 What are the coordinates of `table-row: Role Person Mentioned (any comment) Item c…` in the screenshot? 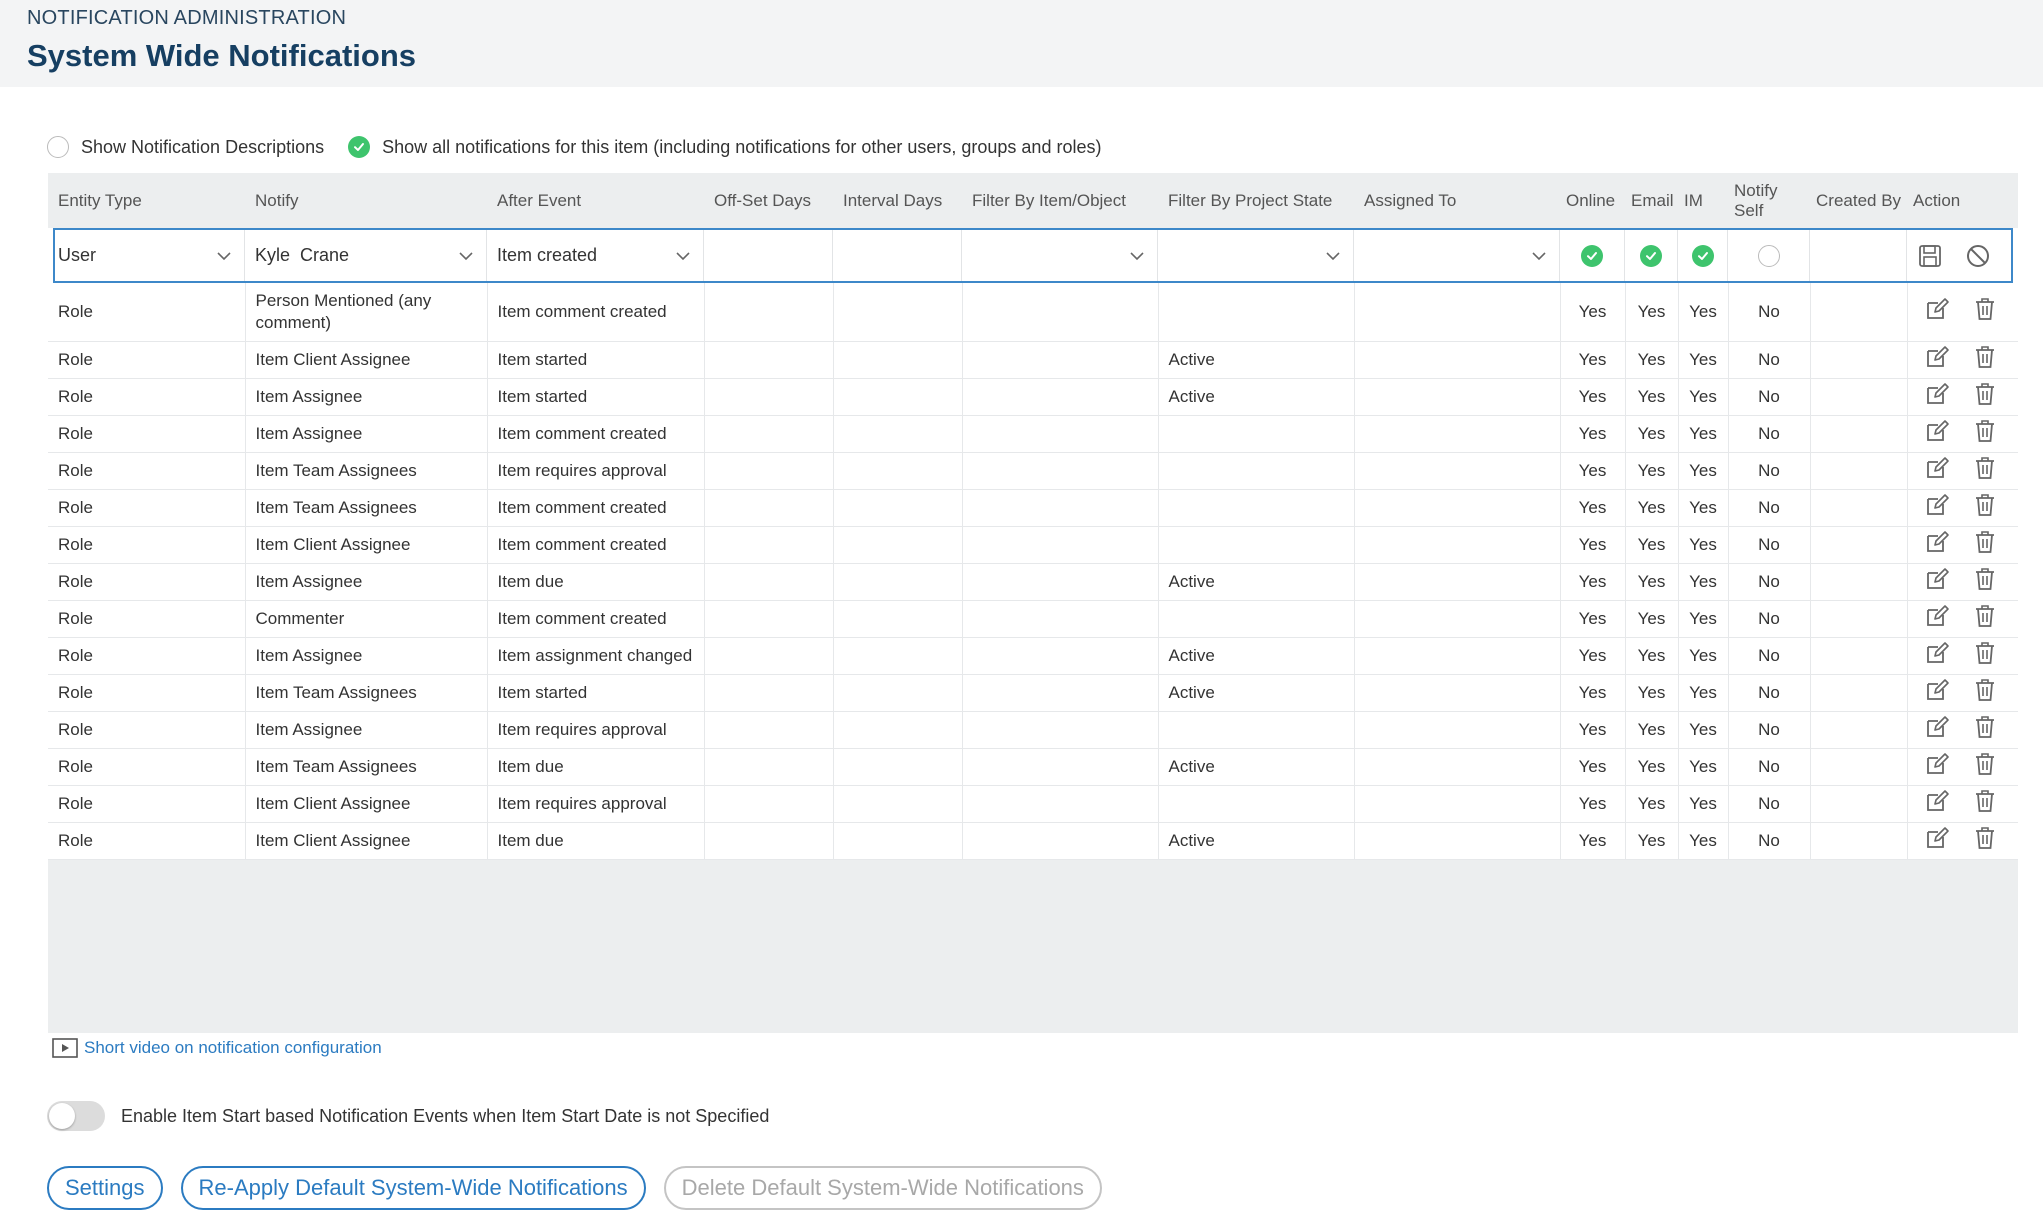 It's located at (1033, 312).